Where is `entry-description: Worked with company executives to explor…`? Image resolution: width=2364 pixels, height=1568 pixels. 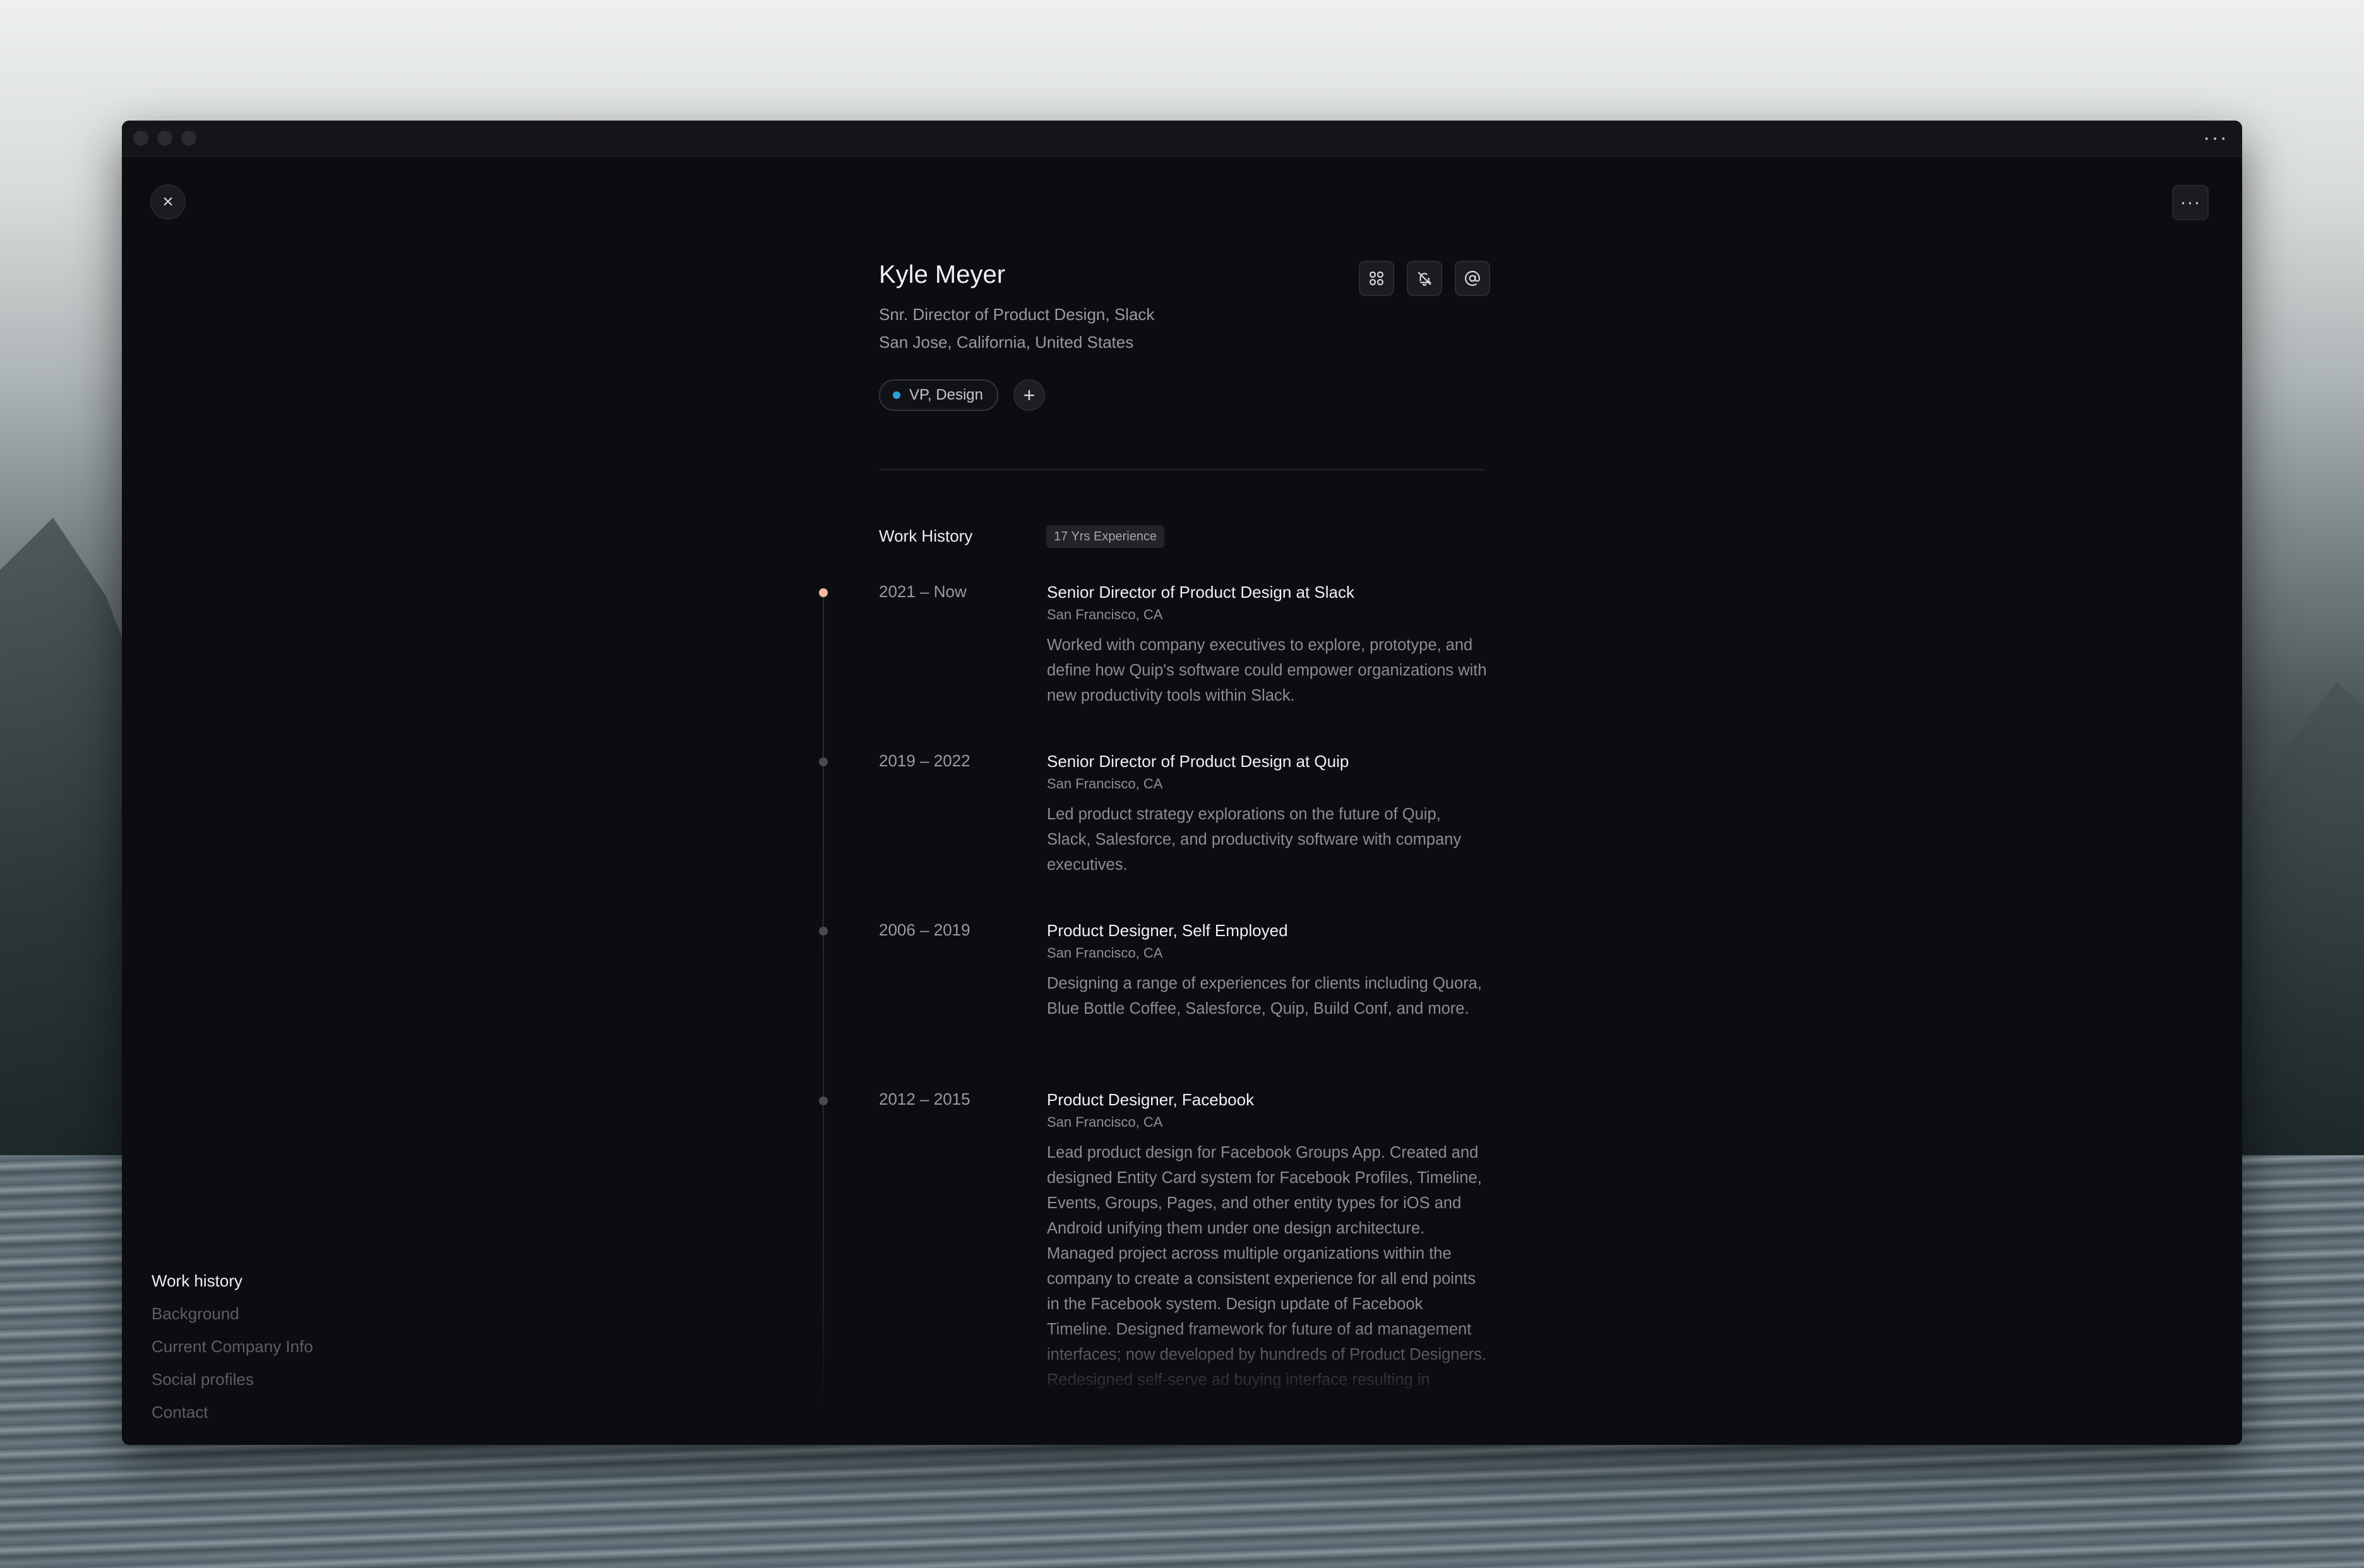 entry-description: Worked with company executives to explor… is located at coordinates (1267, 670).